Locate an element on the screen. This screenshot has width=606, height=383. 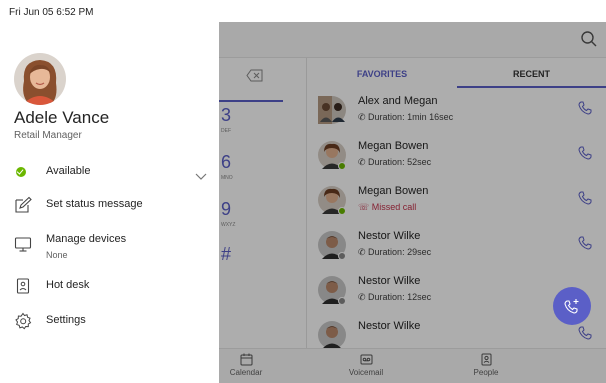
user-name: Adele Vance is located at coordinates (62, 117).